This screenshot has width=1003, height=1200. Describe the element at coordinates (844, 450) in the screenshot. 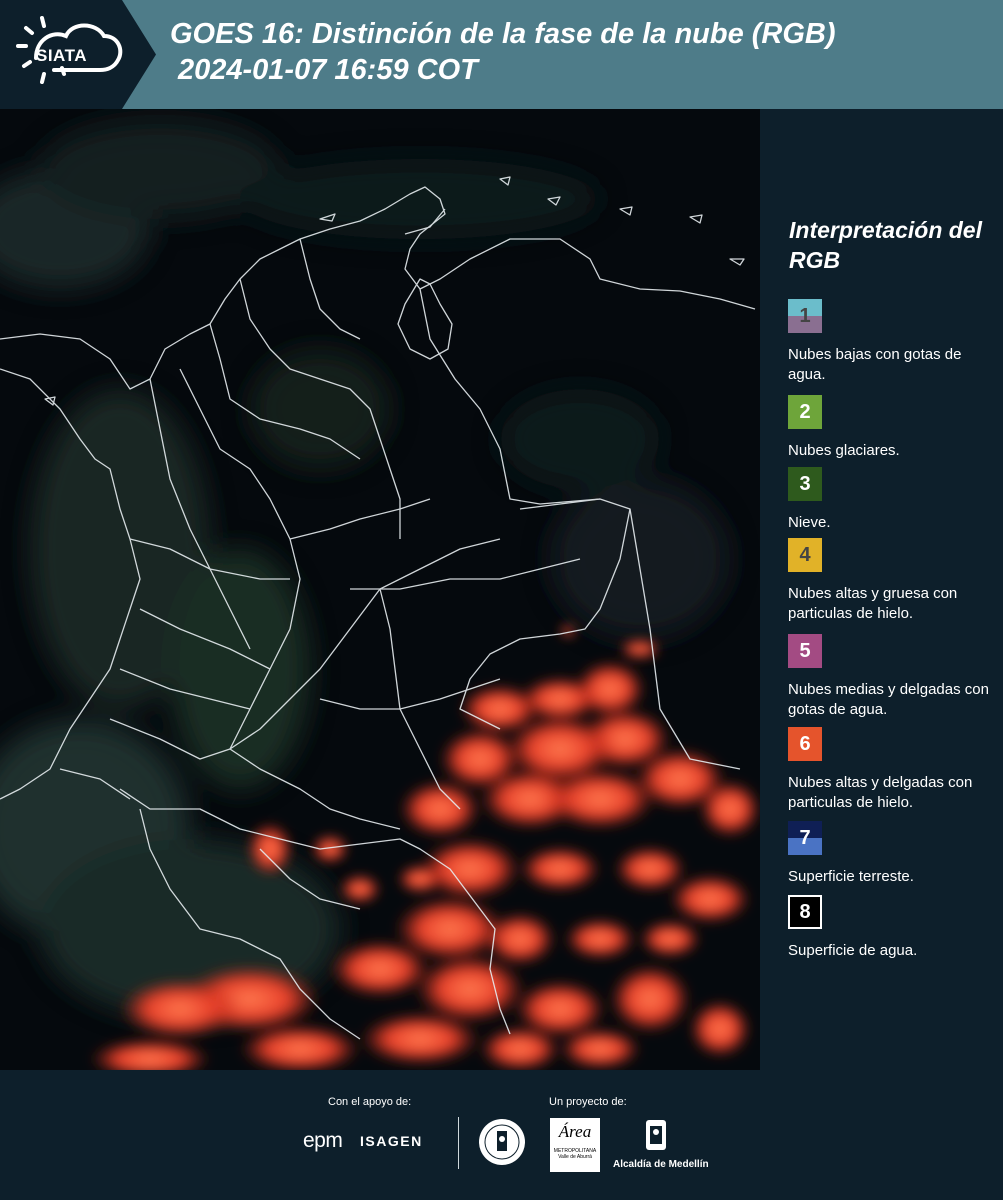

I see `legend-label-2: Nubes glaciares.` at that location.